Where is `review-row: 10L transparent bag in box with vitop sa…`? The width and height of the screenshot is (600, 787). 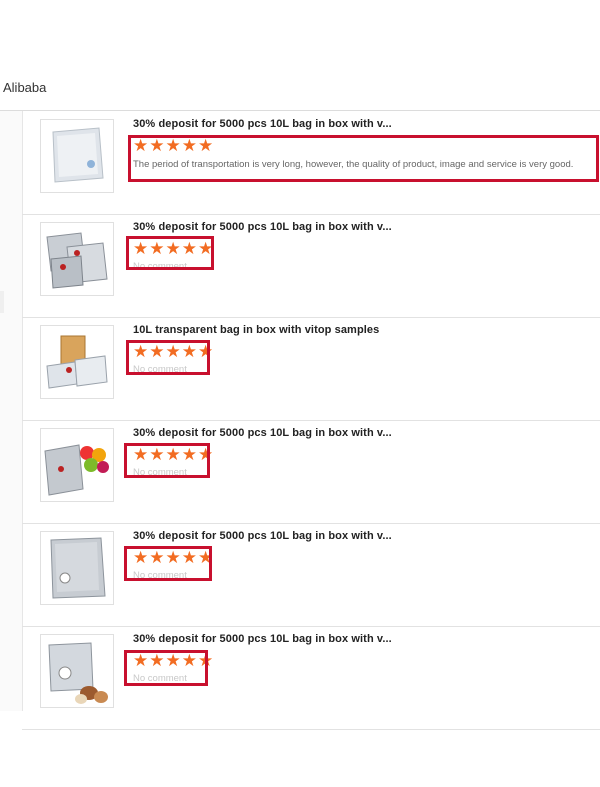 review-row: 10L transparent bag in box with vitop sa… is located at coordinates (311, 369).